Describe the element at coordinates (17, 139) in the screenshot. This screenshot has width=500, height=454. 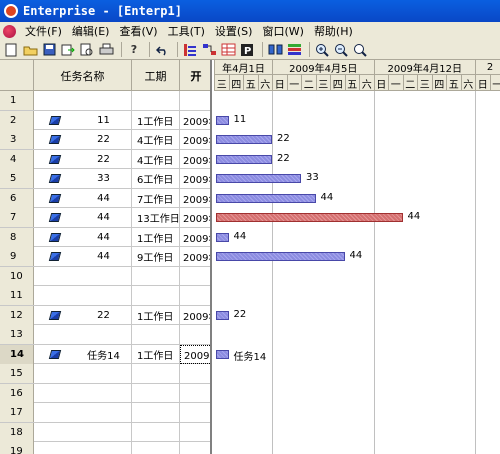
I see `row-number: 3` at that location.